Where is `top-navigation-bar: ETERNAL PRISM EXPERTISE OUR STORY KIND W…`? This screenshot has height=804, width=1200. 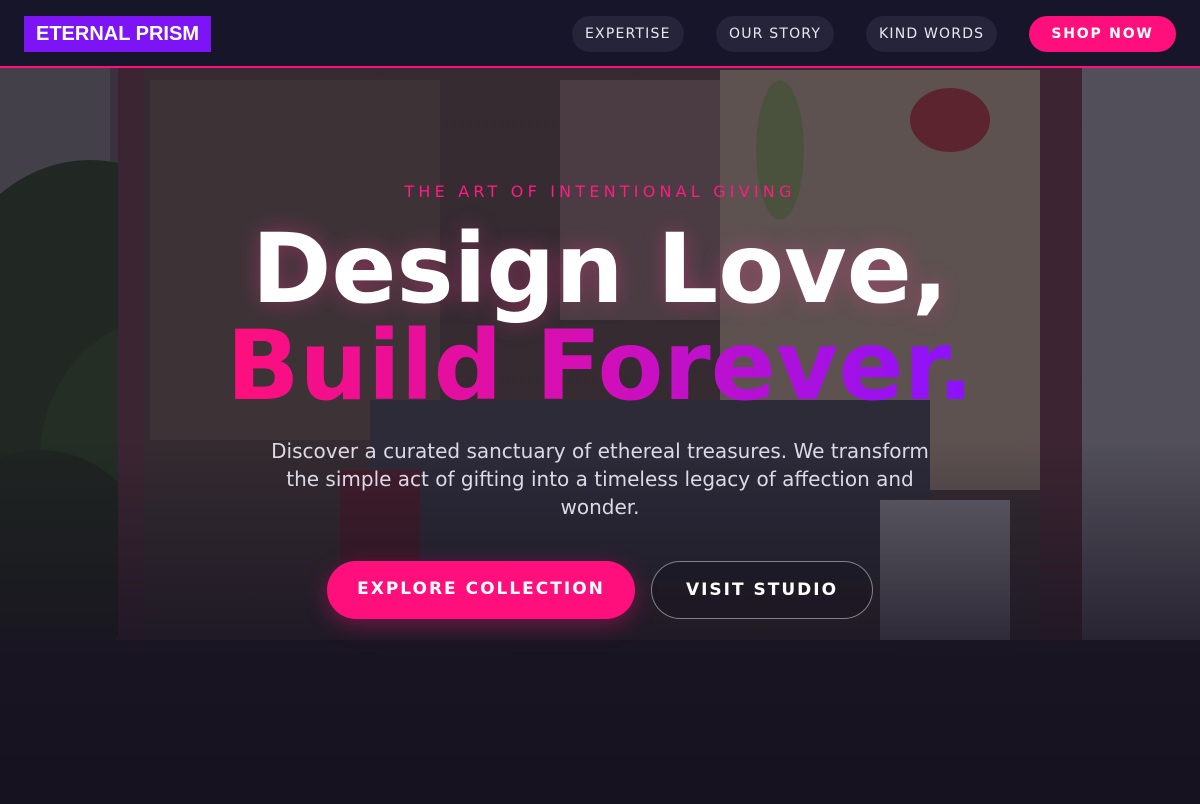 top-navigation-bar: ETERNAL PRISM EXPERTISE OUR STORY KIND W… is located at coordinates (600, 34).